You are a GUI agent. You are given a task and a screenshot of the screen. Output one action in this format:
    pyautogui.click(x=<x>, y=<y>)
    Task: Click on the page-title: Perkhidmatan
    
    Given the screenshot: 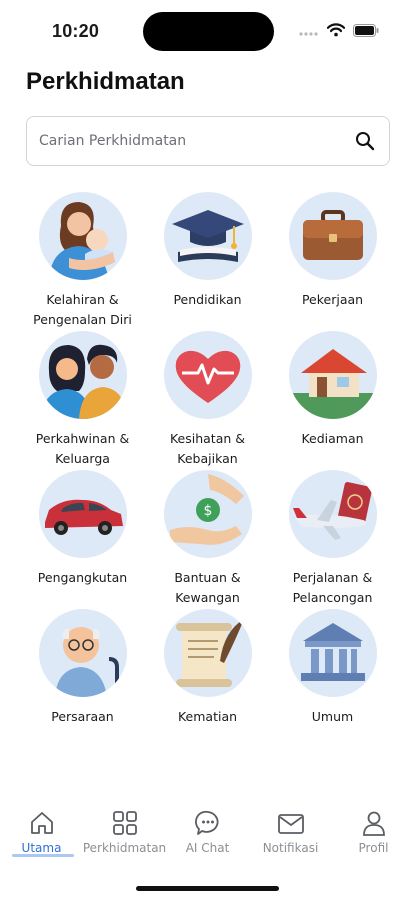 What is the action you would take?
    pyautogui.click(x=105, y=81)
    